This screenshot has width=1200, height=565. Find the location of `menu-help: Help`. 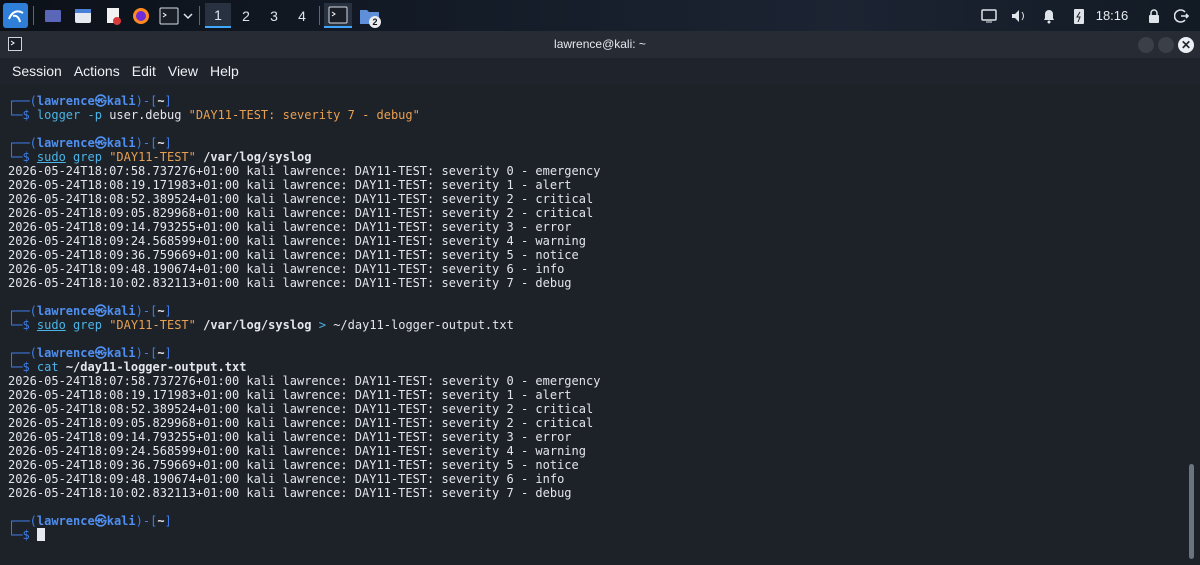

menu-help: Help is located at coordinates (224, 71).